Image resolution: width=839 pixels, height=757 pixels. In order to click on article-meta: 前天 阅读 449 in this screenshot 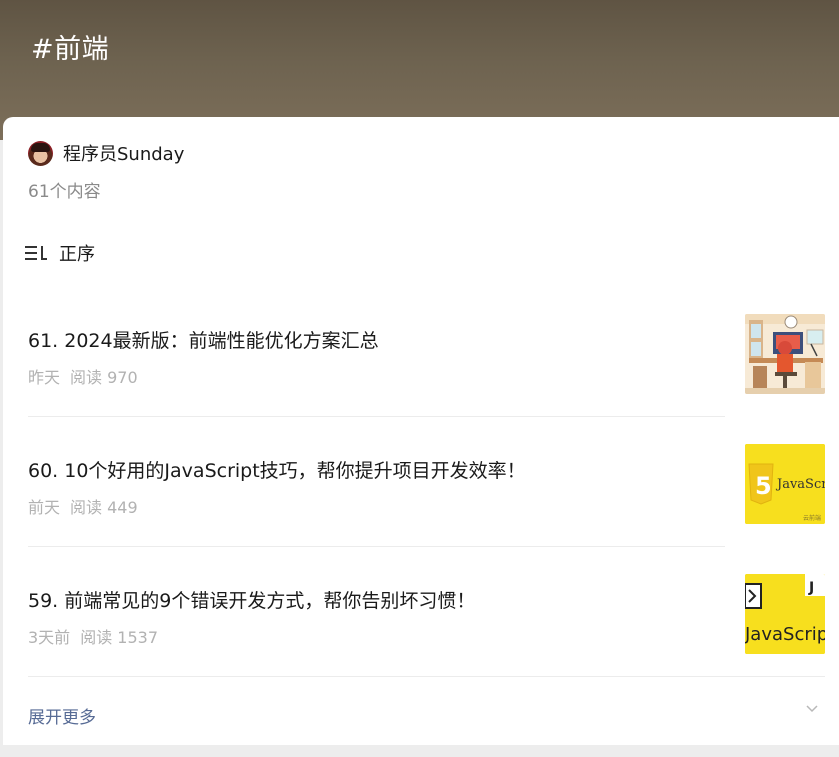, I will do `click(83, 506)`.